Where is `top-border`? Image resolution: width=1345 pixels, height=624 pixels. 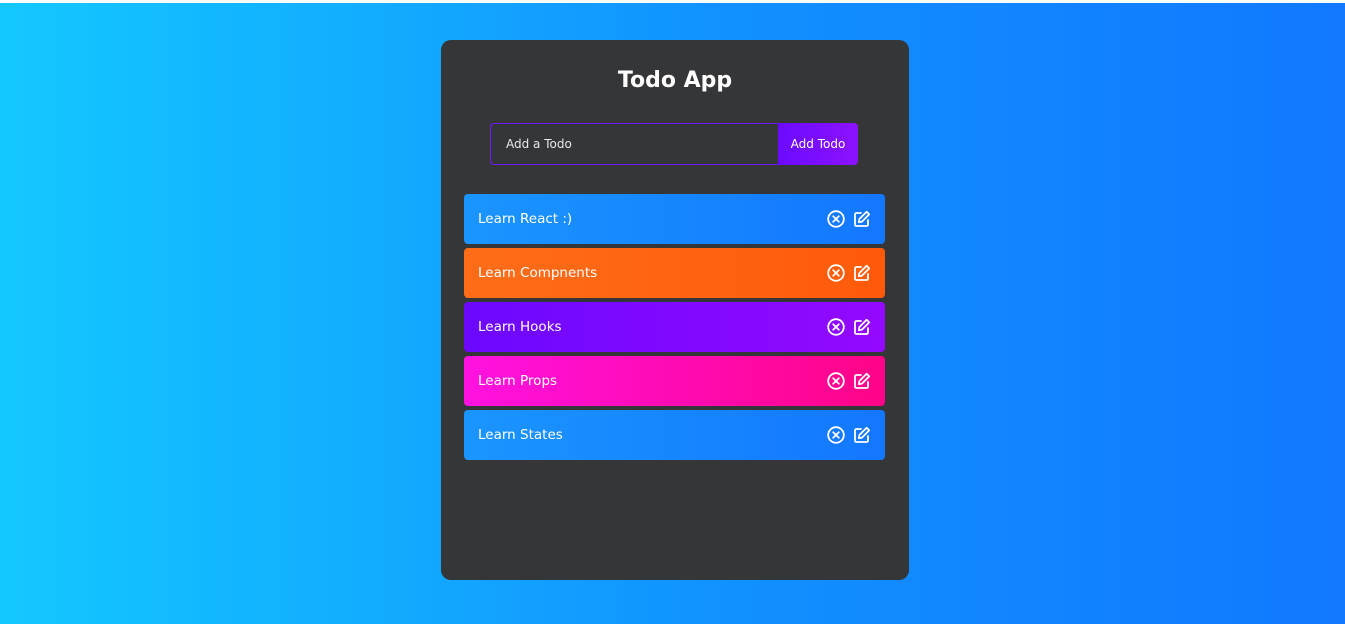 top-border is located at coordinates (672, 1).